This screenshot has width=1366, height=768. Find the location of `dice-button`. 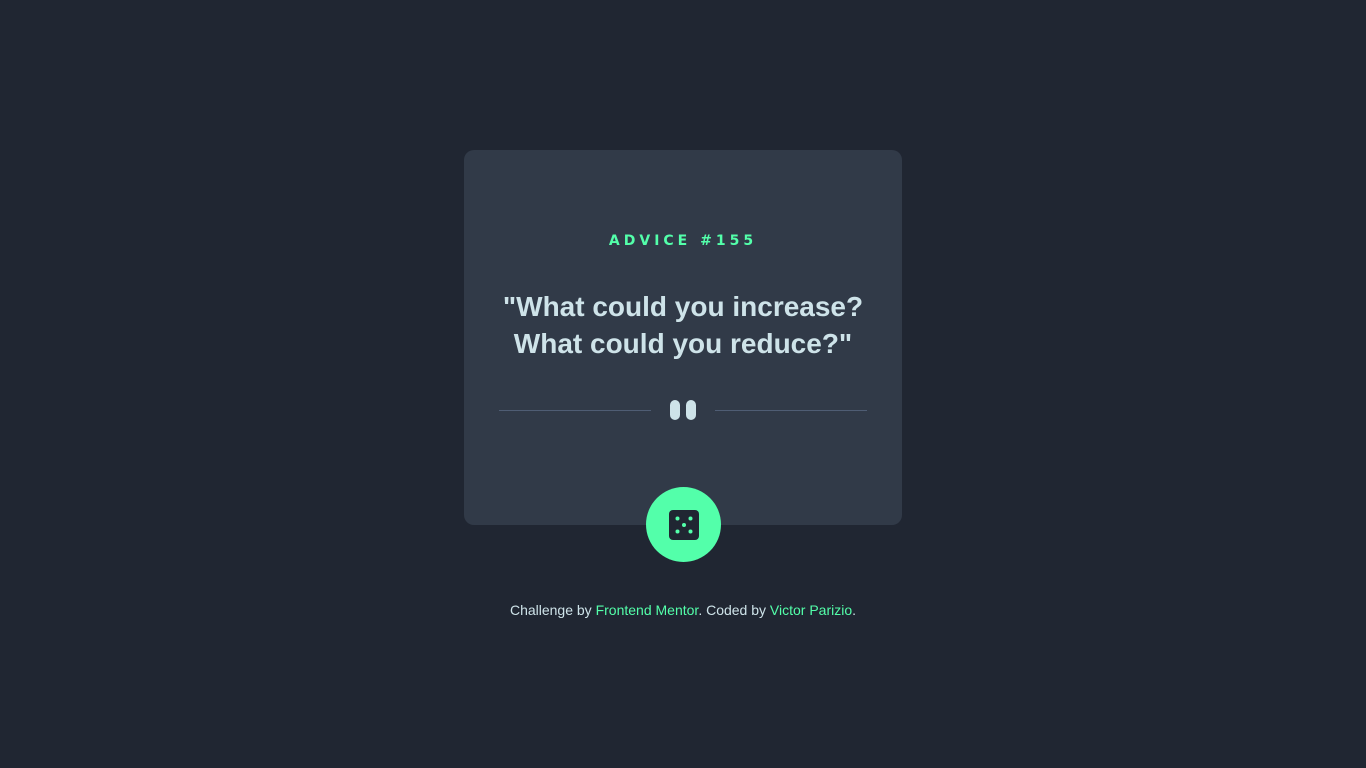

dice-button is located at coordinates (683, 524).